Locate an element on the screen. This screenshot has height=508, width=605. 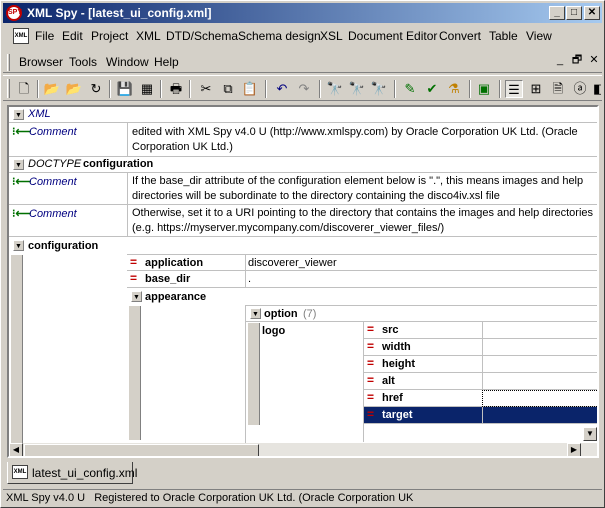
save-all-icon: ▦ is located at coordinates (147, 89).